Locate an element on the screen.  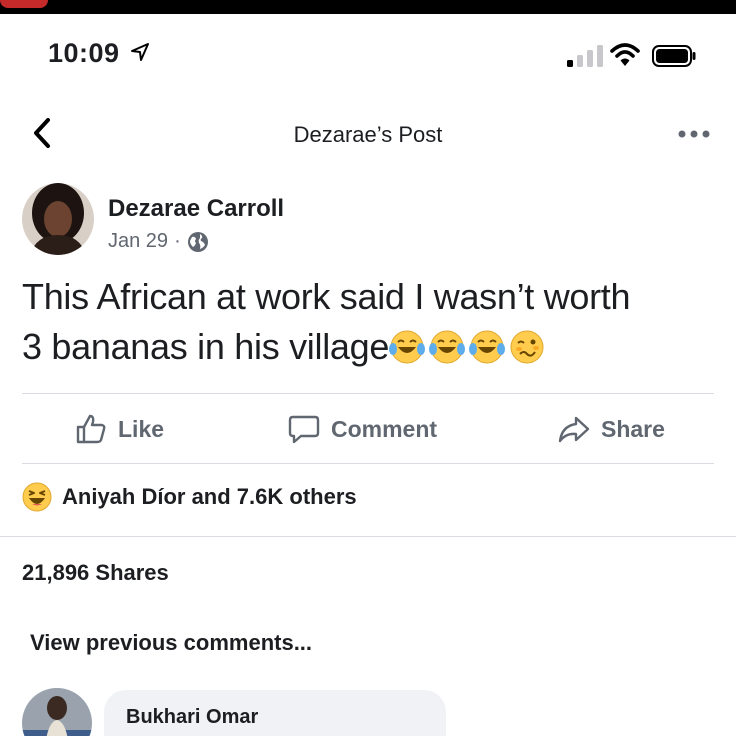
post-date: Jan 29 is located at coordinates (138, 241).